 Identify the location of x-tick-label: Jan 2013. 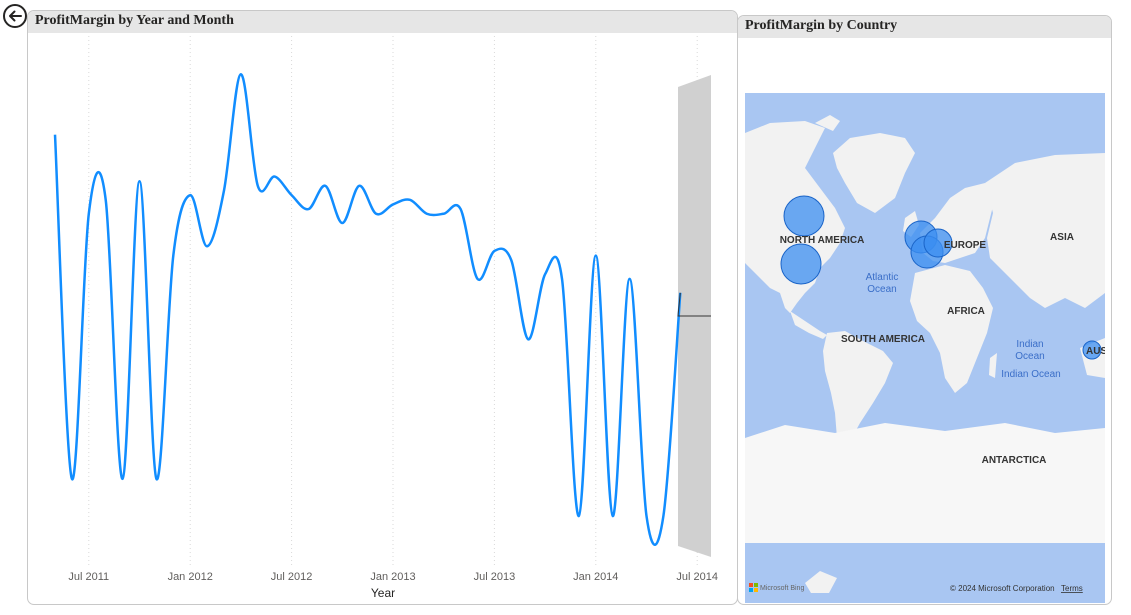
(392, 577).